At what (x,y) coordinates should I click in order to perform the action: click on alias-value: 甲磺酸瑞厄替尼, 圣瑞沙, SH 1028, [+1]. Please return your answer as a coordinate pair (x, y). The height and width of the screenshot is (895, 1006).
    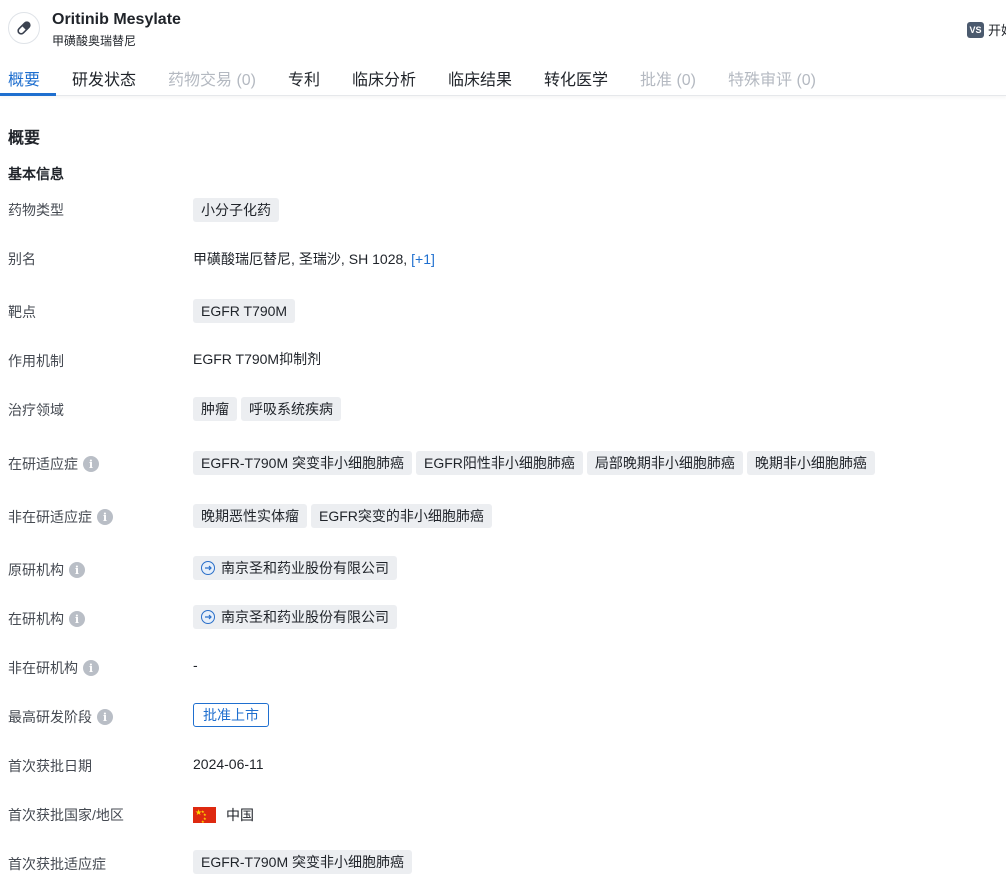
    Looking at the image, I should click on (314, 259).